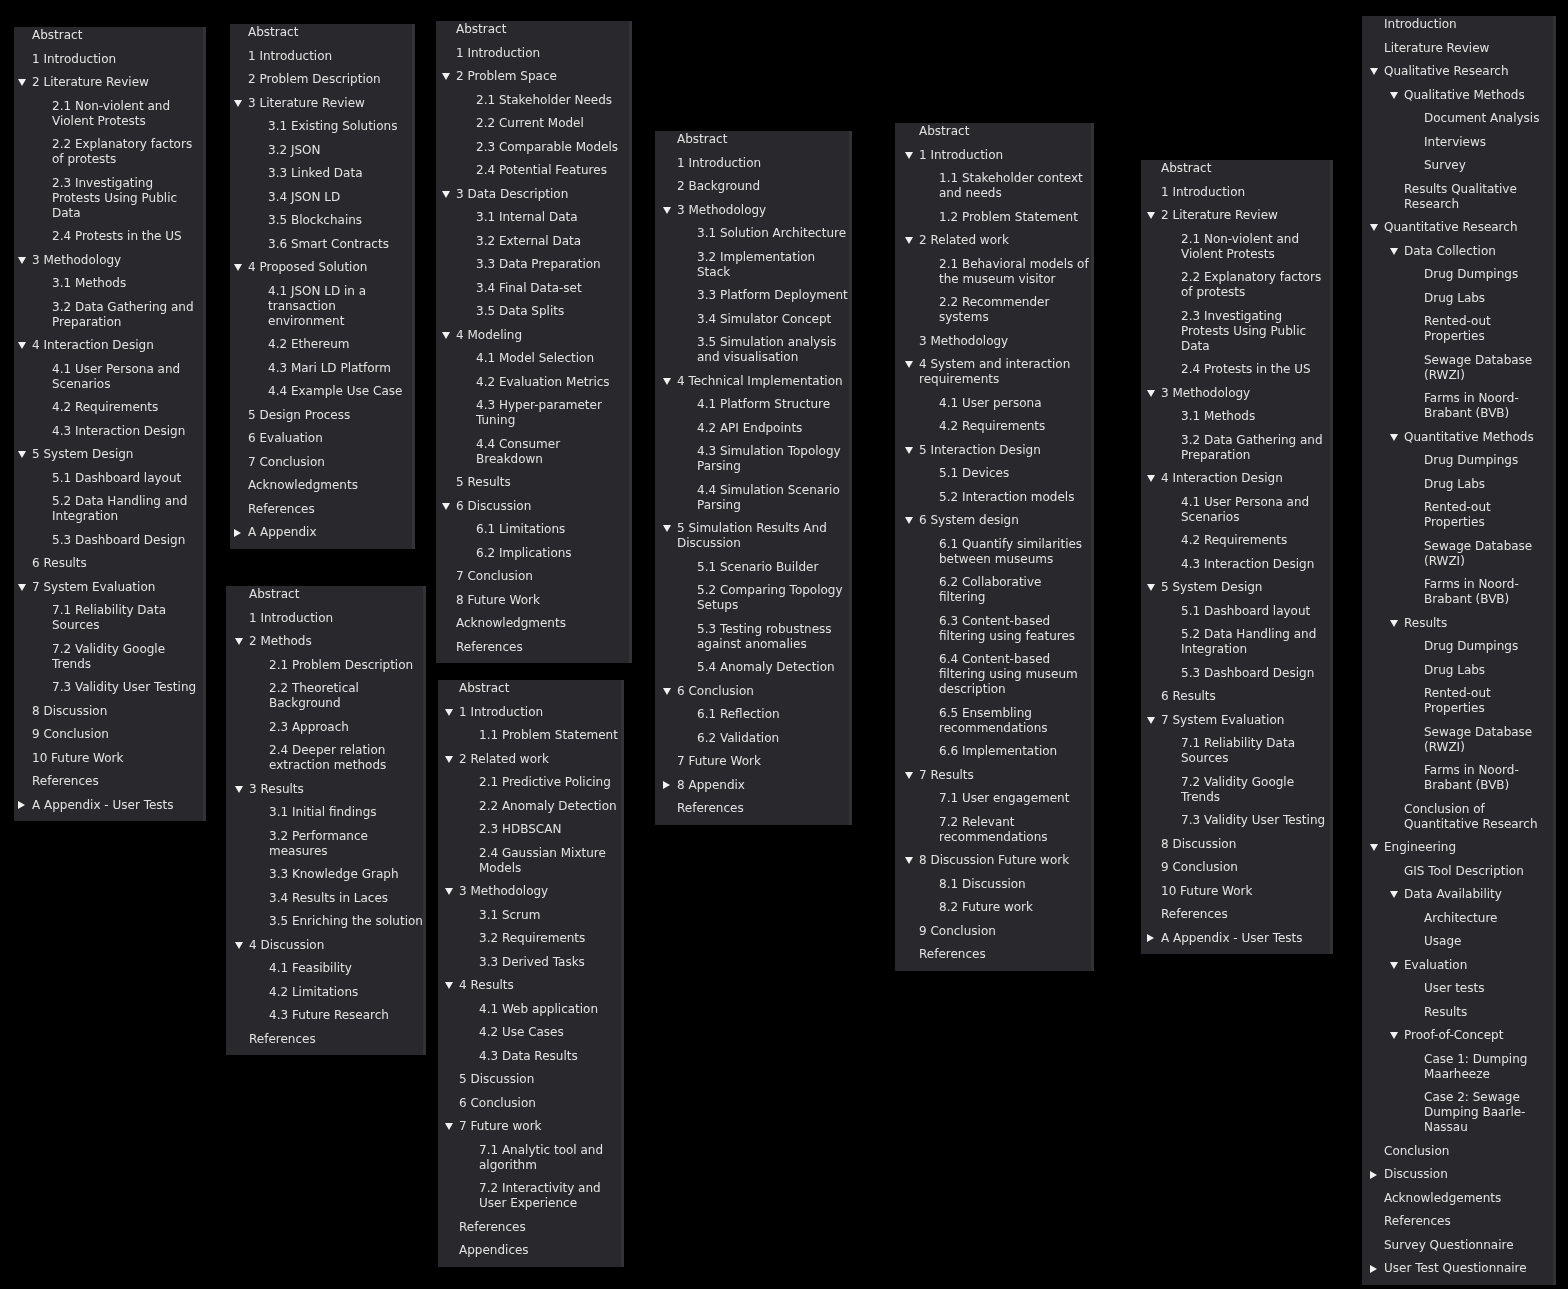  I want to click on toc-entry: 5.4 Anomaly Detection, so click(773, 667).